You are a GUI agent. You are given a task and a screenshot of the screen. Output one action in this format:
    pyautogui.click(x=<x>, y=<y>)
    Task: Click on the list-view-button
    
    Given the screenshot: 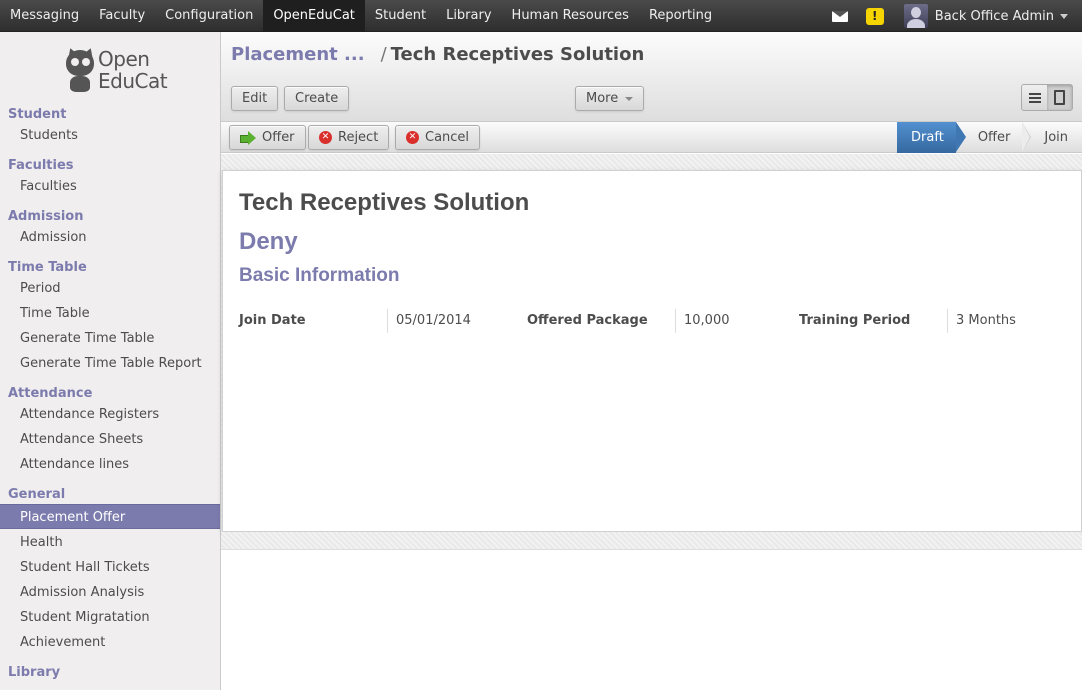 What is the action you would take?
    pyautogui.click(x=1034, y=97)
    